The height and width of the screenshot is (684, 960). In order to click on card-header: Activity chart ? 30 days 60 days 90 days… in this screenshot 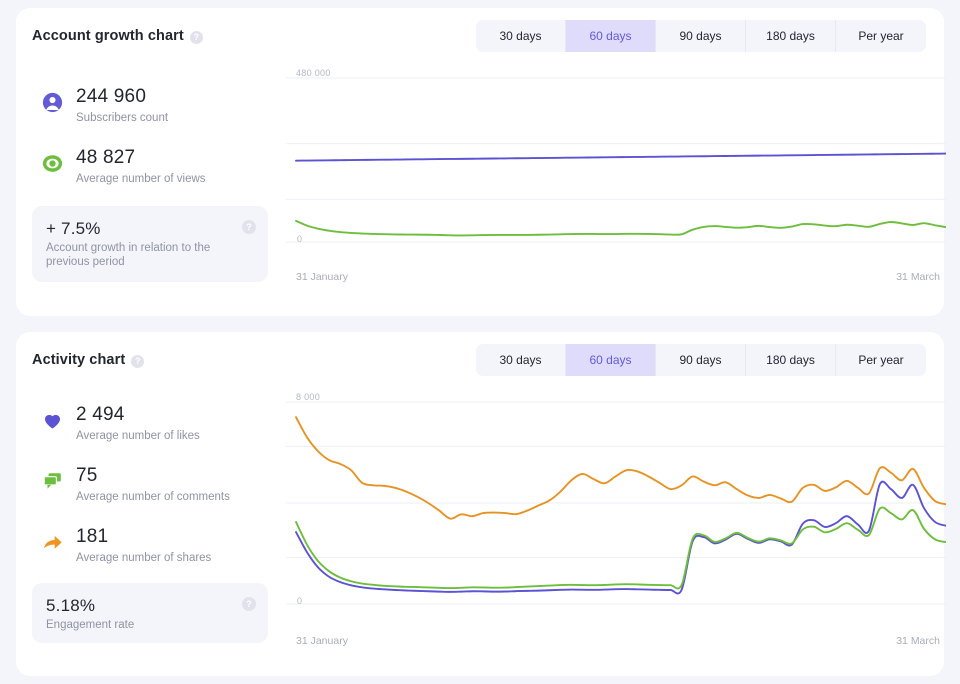, I will do `click(480, 360)`.